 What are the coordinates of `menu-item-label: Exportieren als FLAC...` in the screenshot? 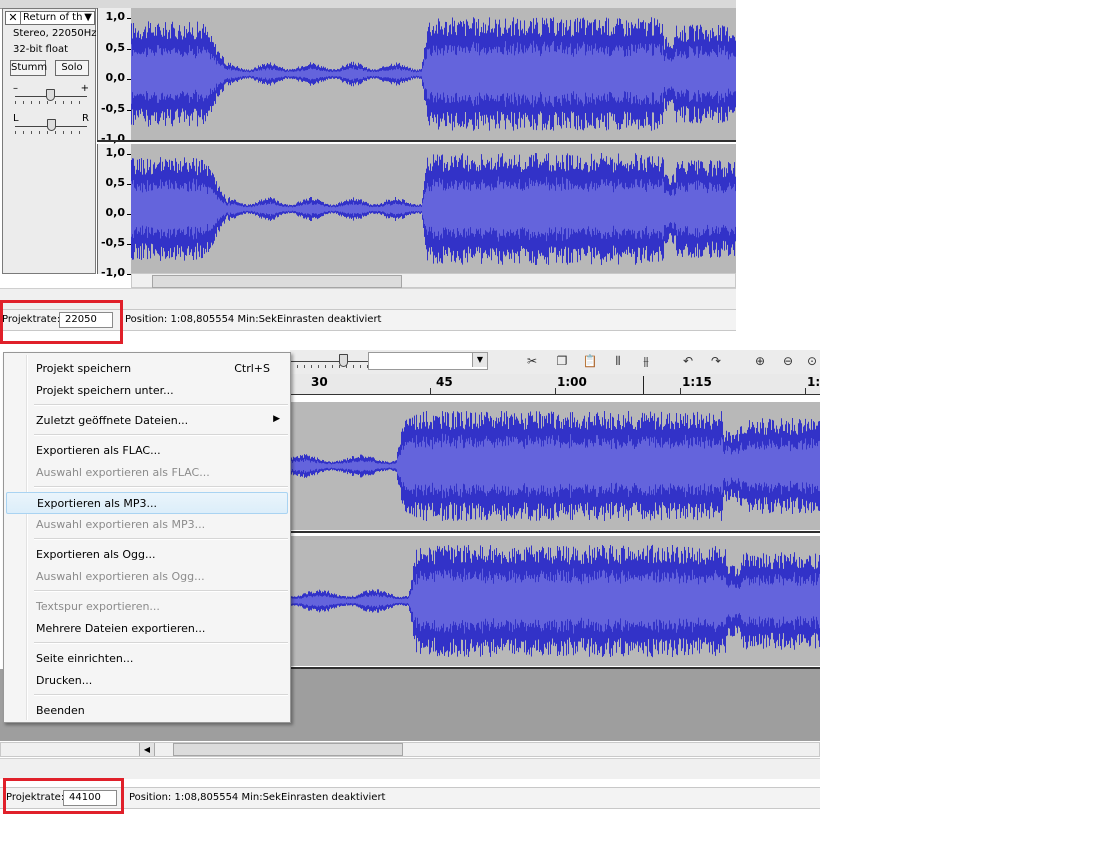 It's located at (98, 450).